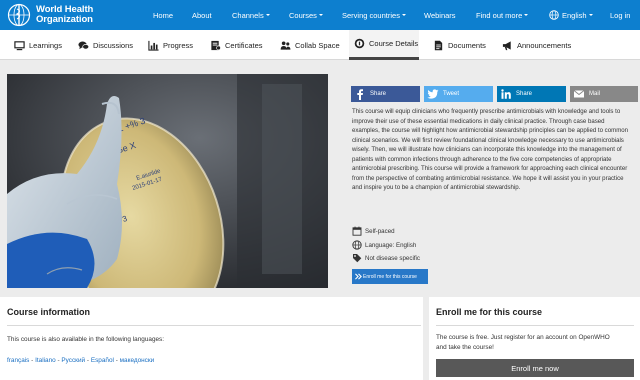  Describe the element at coordinates (489, 312) in the screenshot. I see `enroll-section-title: Enroll me for this course` at that location.